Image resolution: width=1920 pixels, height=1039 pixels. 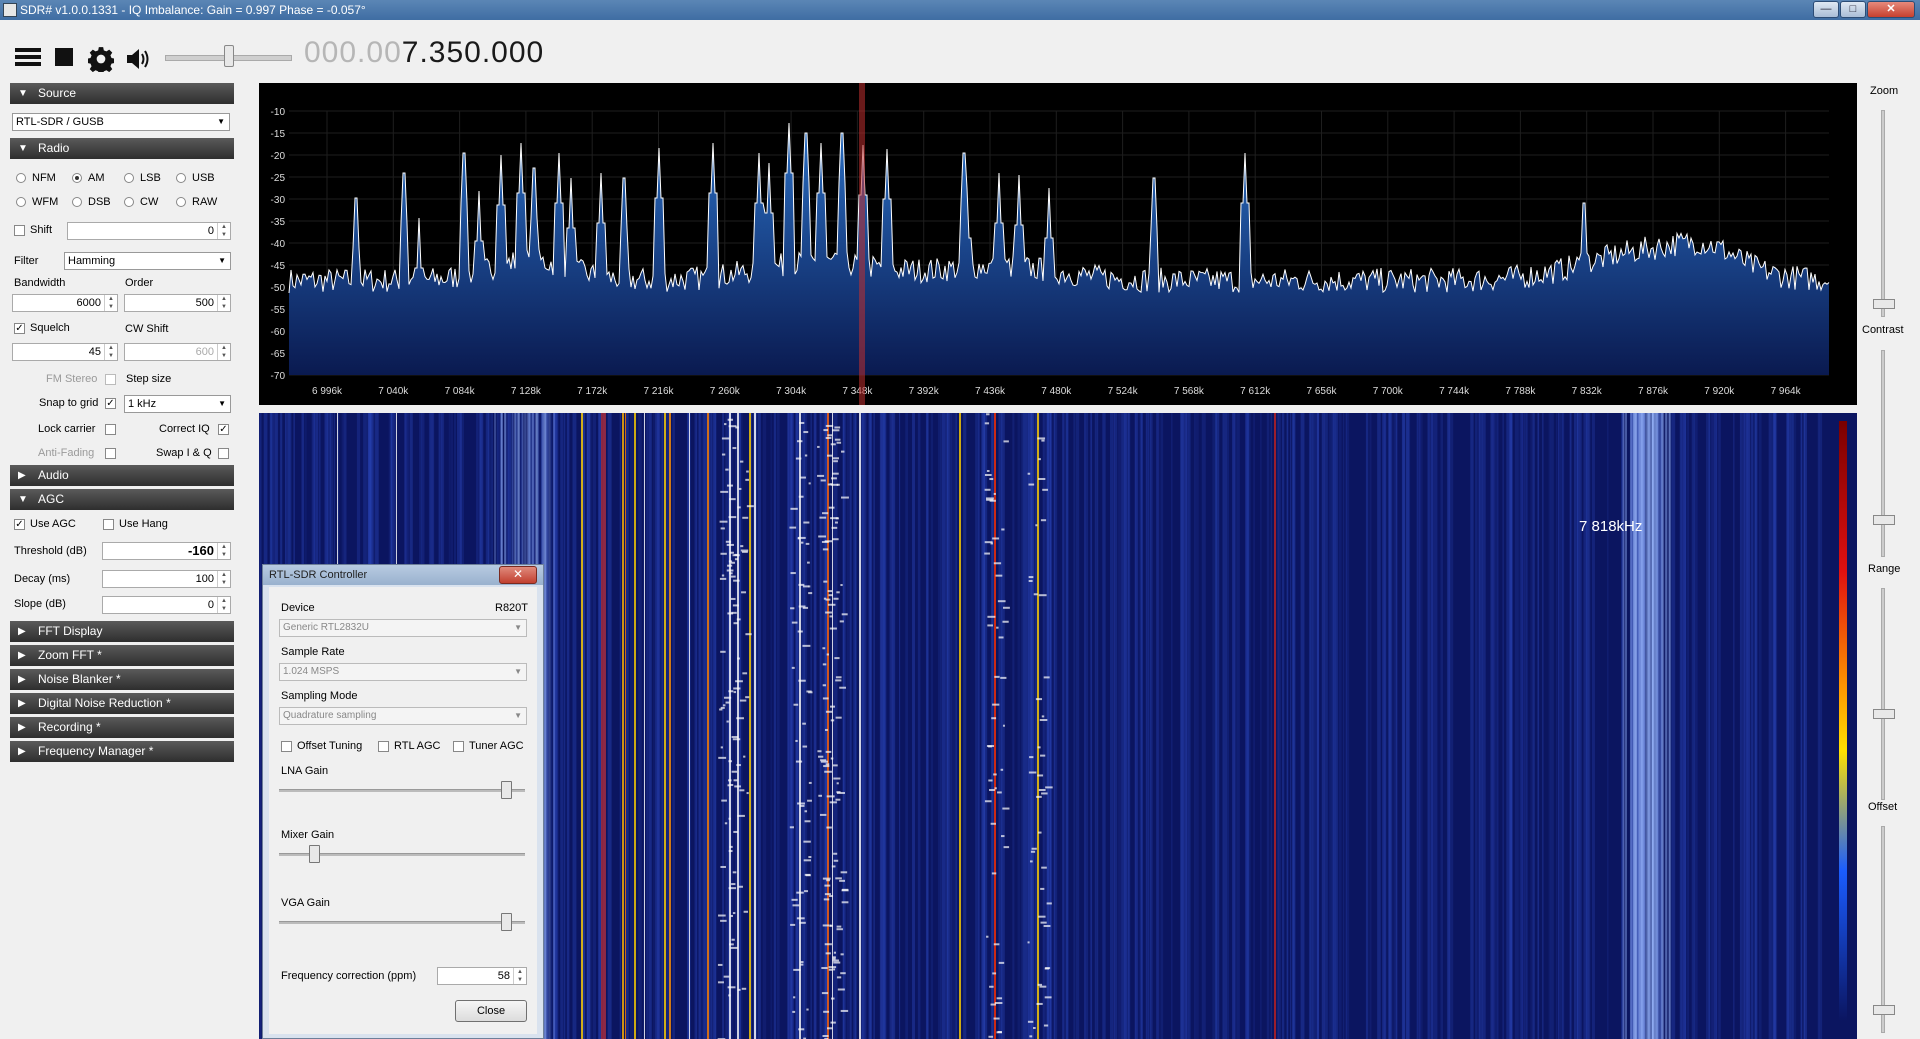 What do you see at coordinates (278, 332) in the screenshot?
I see `y-tick-label: -60` at bounding box center [278, 332].